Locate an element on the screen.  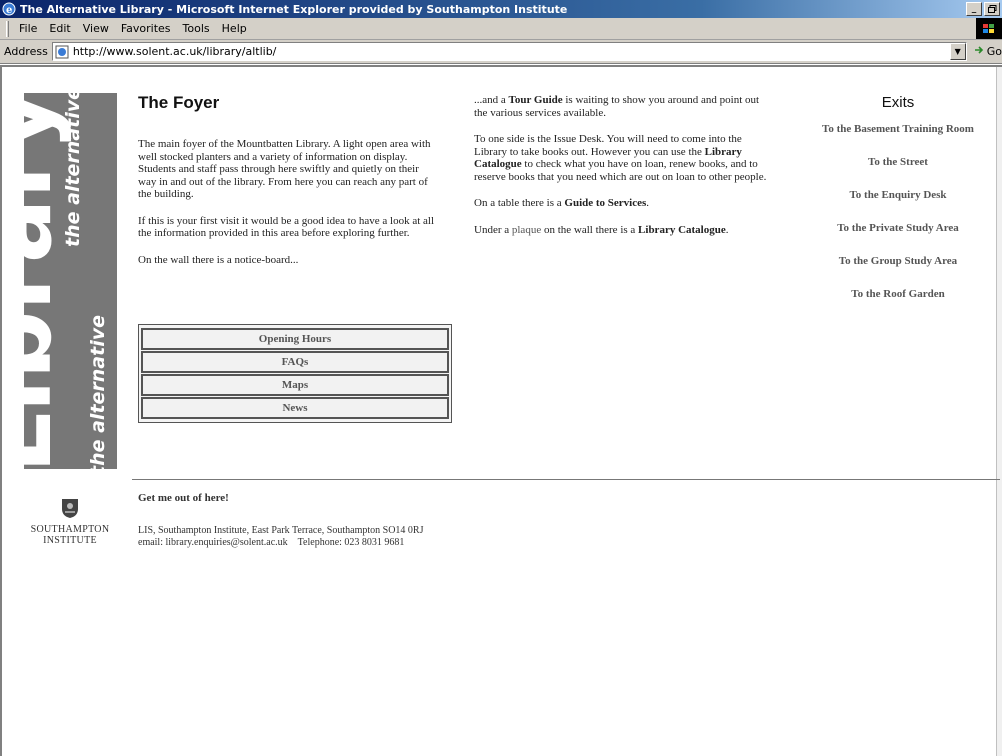
menu-view: View is located at coordinates (96, 28).